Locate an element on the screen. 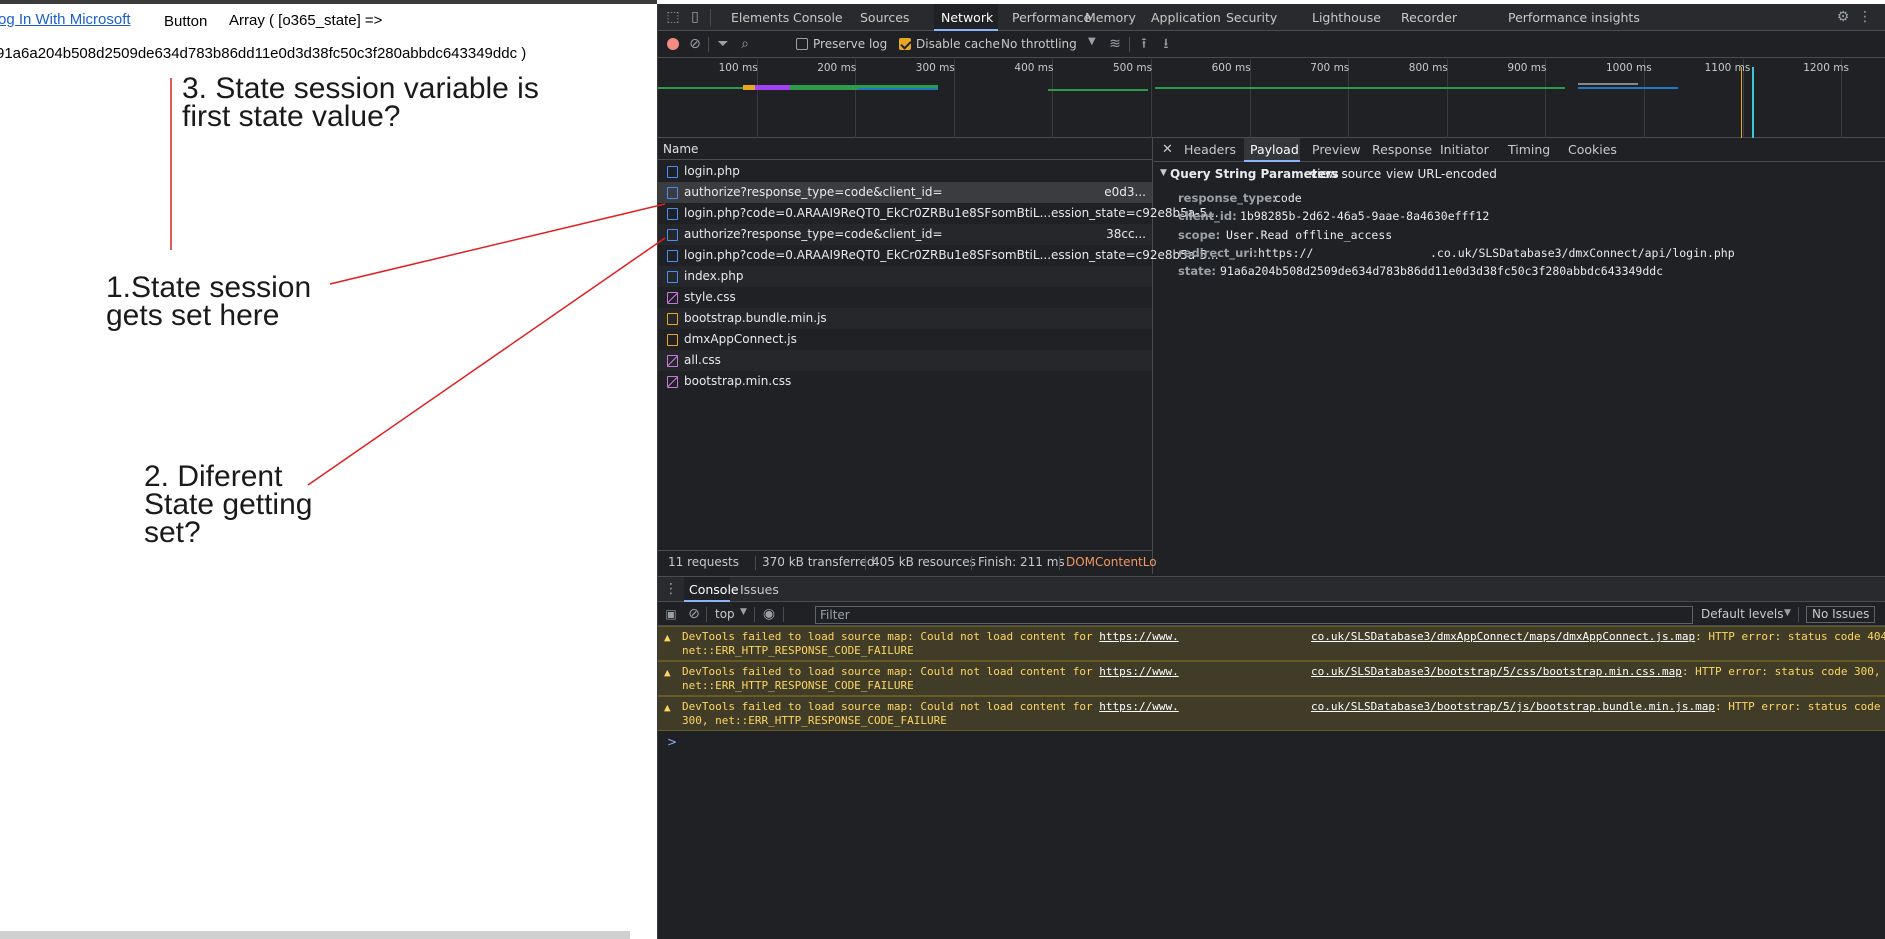 The width and height of the screenshot is (1885, 939). more-options-icon: ⋮ is located at coordinates (1865, 17).